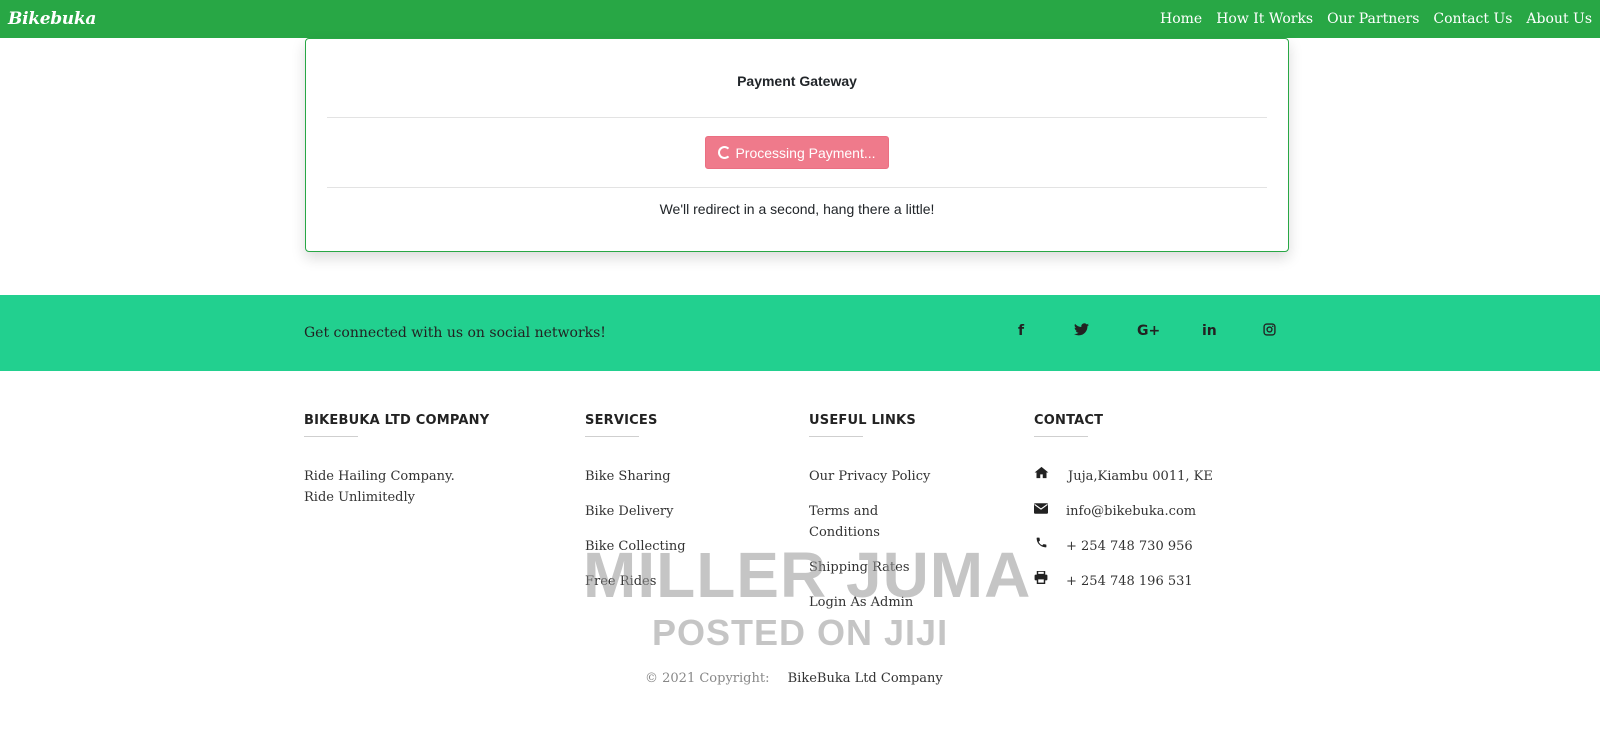 The image size is (1600, 754). Describe the element at coordinates (797, 81) in the screenshot. I see `card-title: Payment Gateway` at that location.